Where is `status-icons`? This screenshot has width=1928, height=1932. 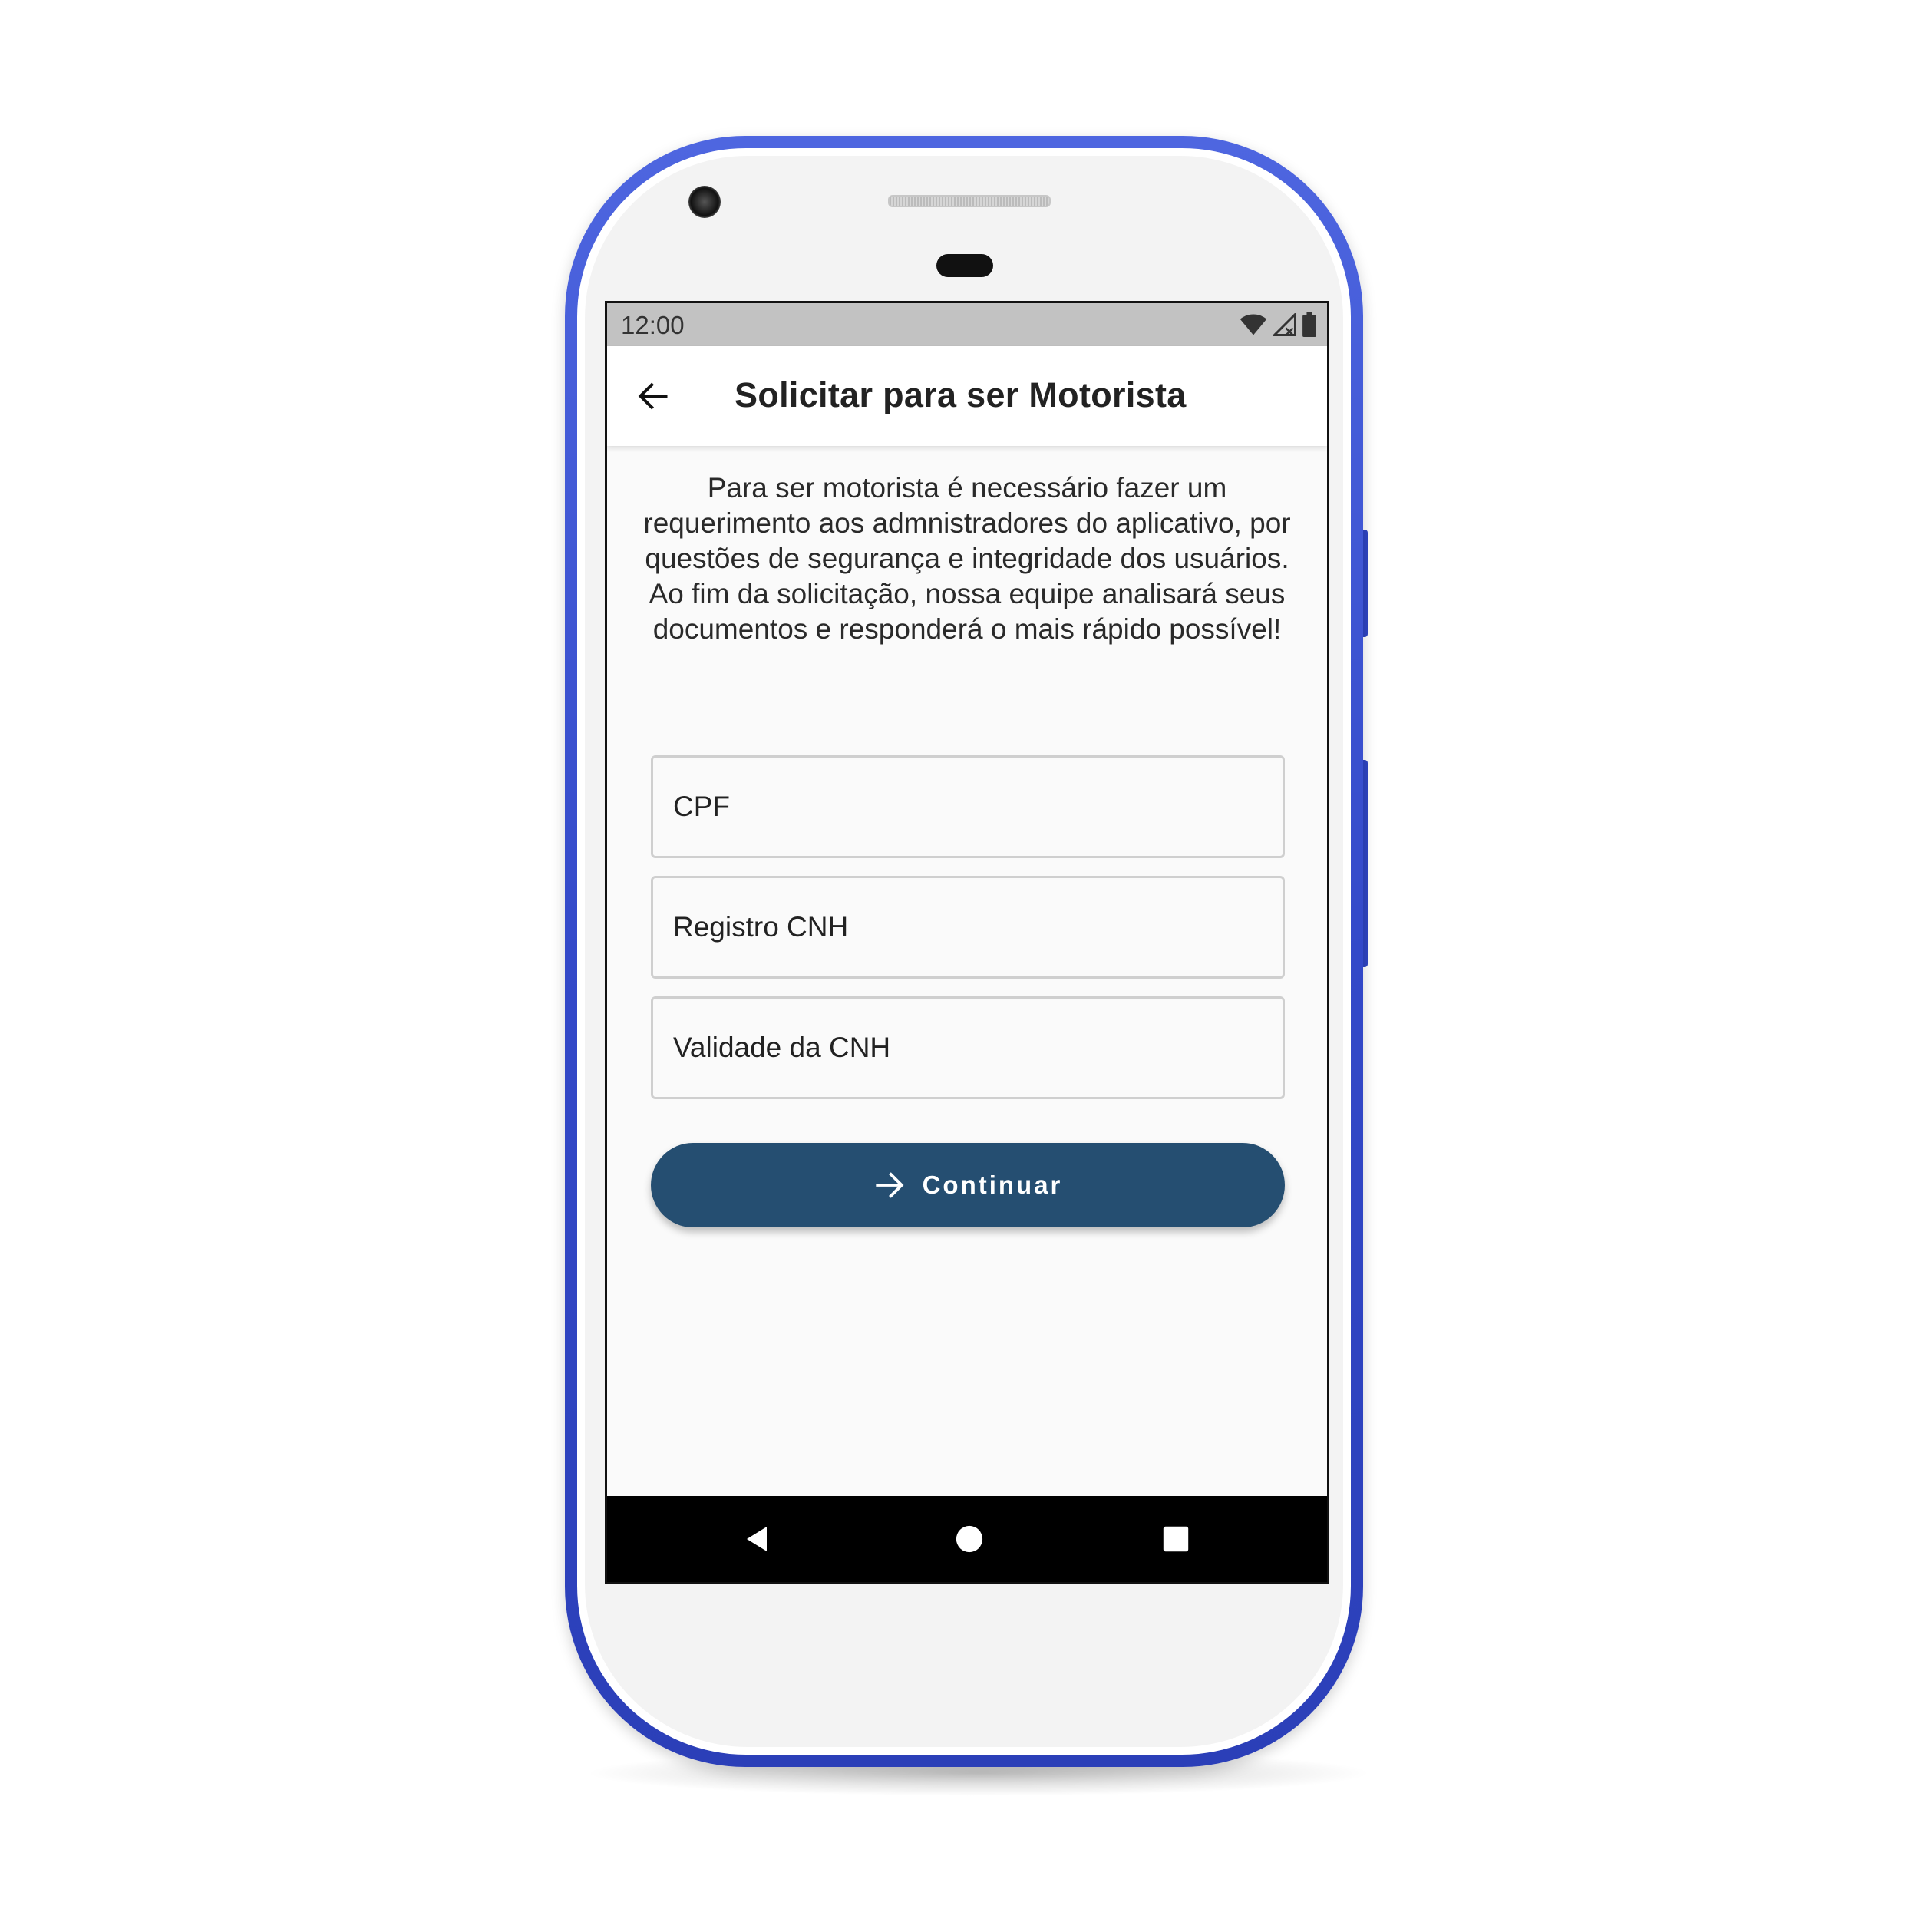
status-icons is located at coordinates (1278, 324).